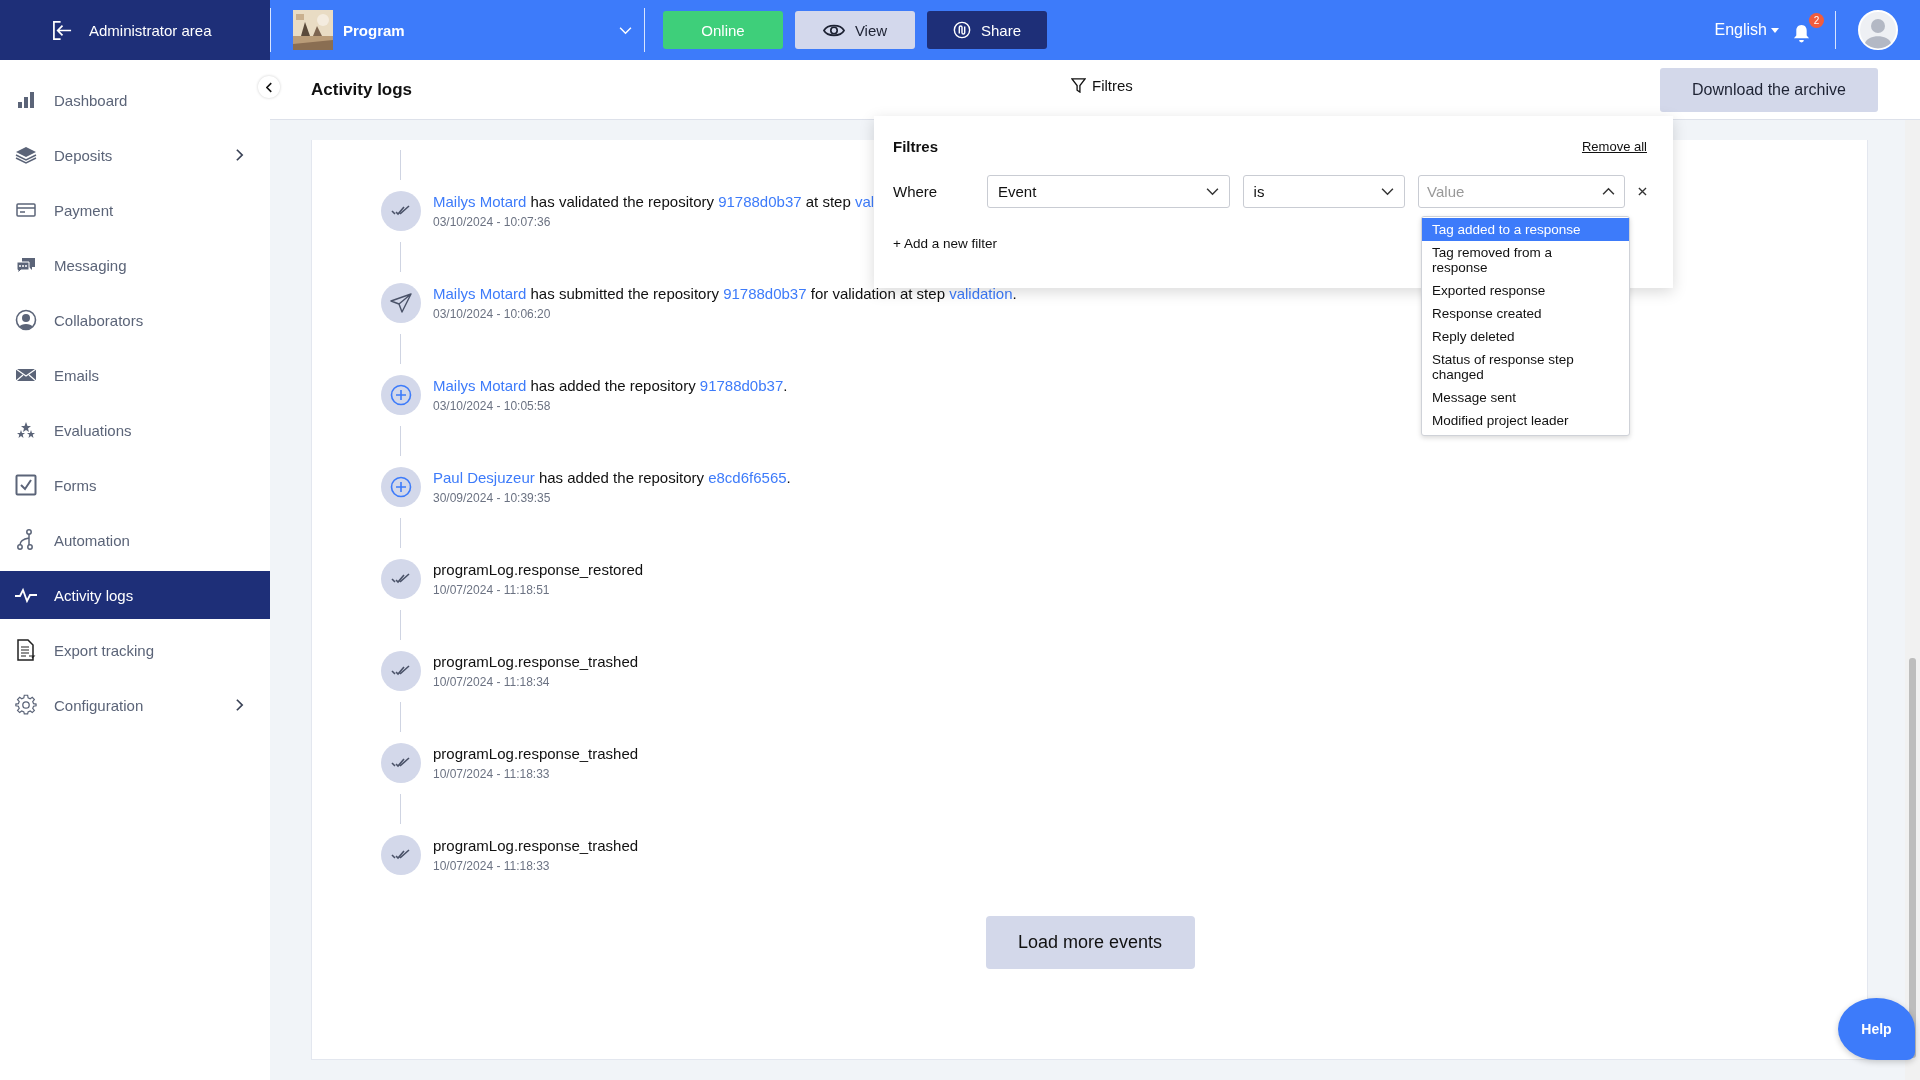 The width and height of the screenshot is (1920, 1080). Describe the element at coordinates (457, 30) in the screenshot. I see `program-selector: Program` at that location.